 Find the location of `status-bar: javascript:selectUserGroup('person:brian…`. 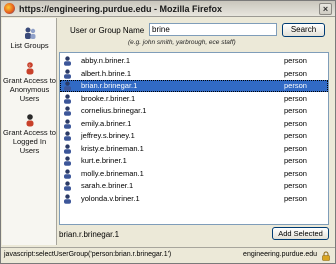

status-bar: javascript:selectUserGroup('person:brian… is located at coordinates (168, 255).